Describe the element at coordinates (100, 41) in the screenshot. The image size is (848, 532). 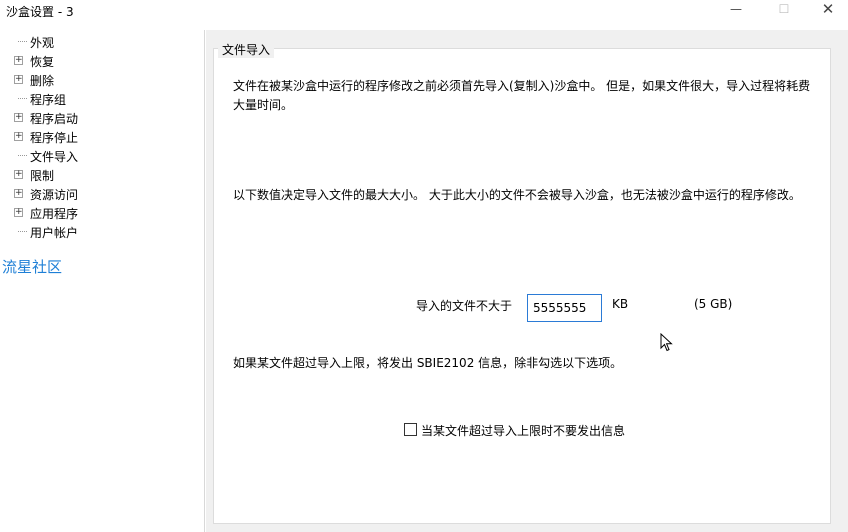
I see `tree-item-appearance: 外观` at that location.